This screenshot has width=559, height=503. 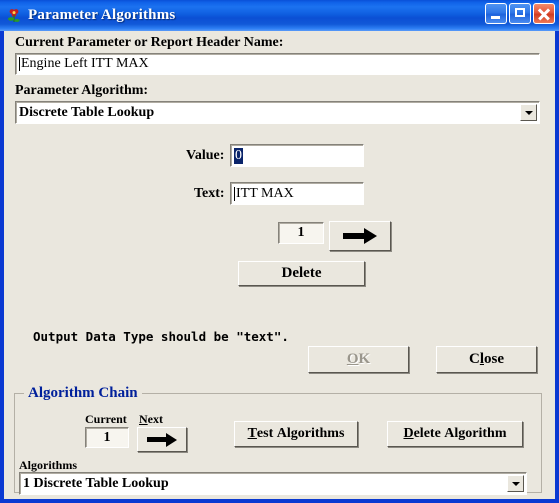 What do you see at coordinates (265, 193) in the screenshot?
I see `text-input-value: ITT MAX` at bounding box center [265, 193].